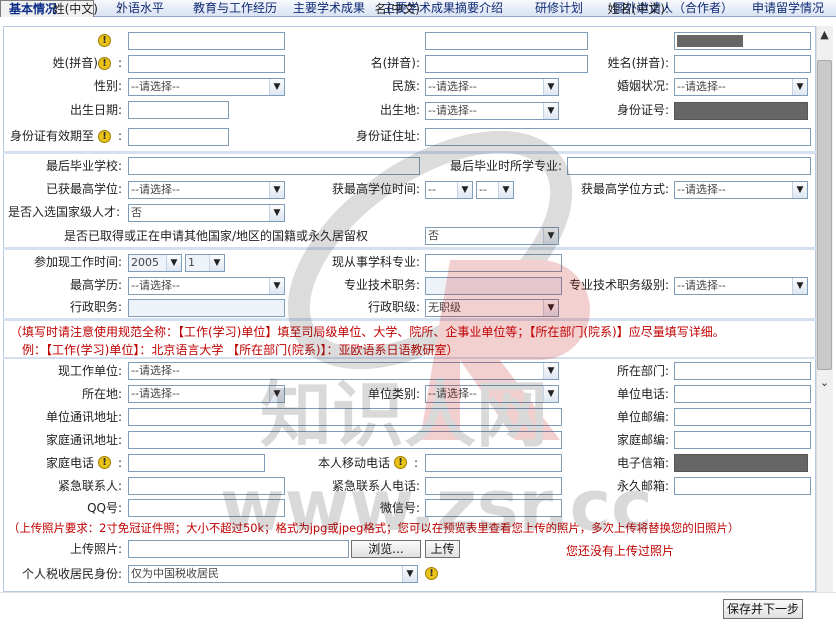  Describe the element at coordinates (741, 111) in the screenshot. I see `id-number-input` at that location.